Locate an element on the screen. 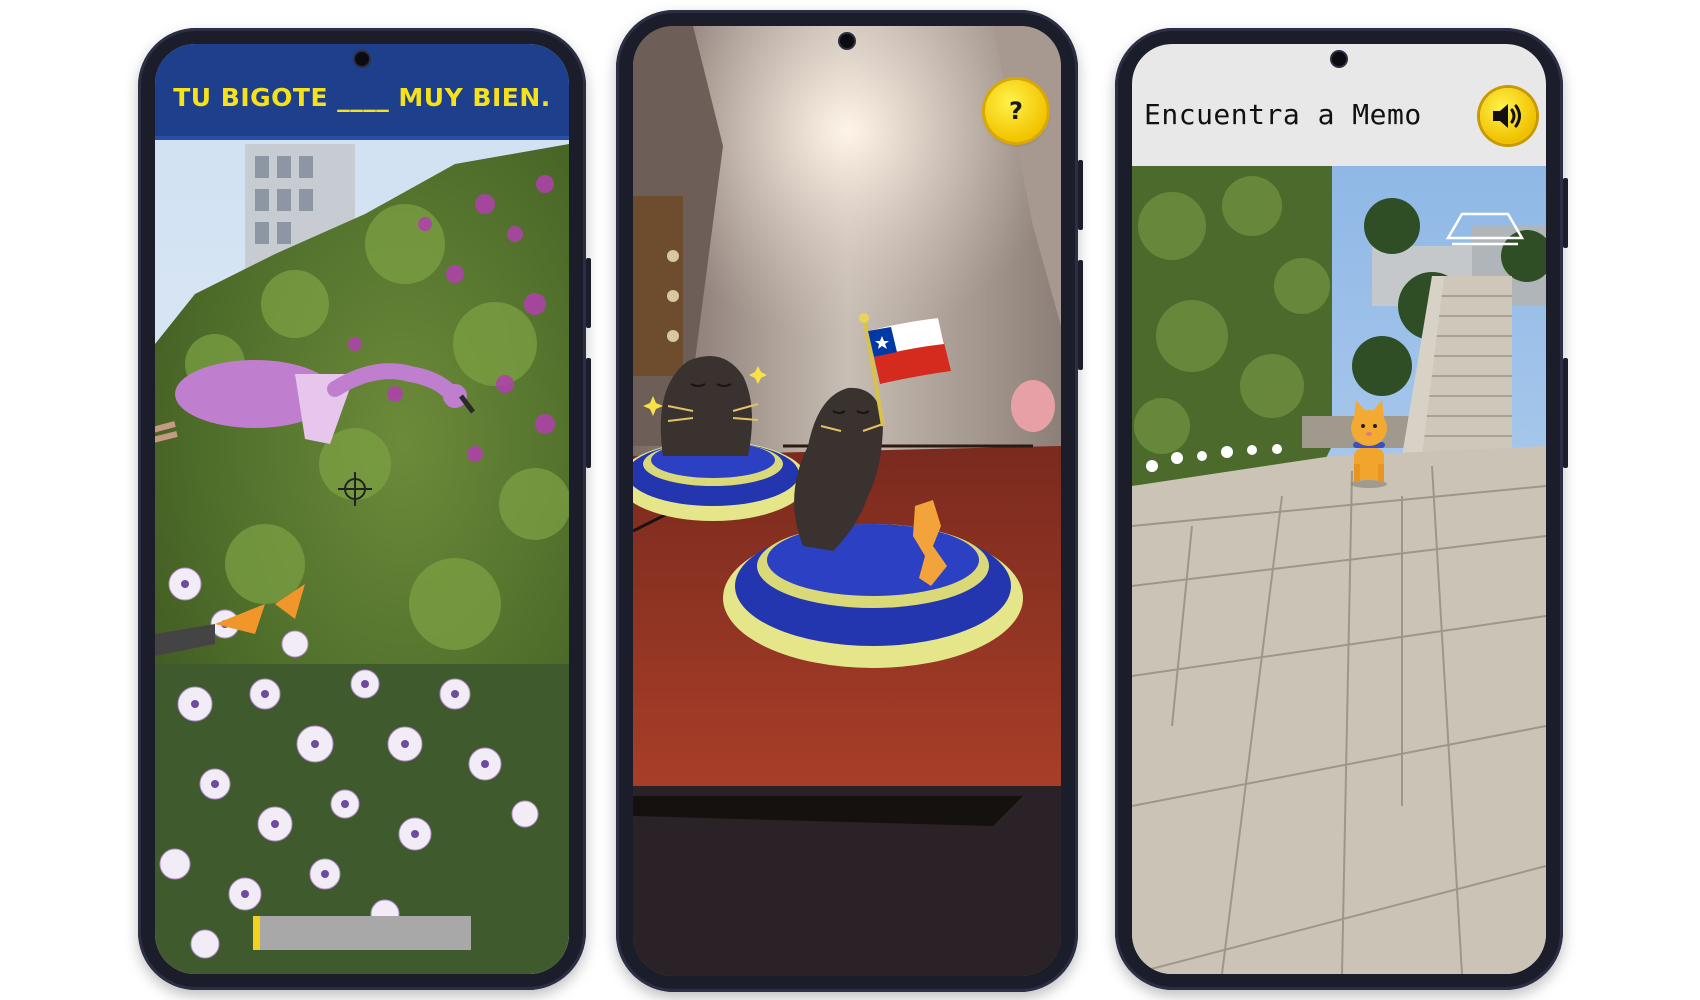 The image size is (1700, 1000). progress-fill is located at coordinates (256, 933).